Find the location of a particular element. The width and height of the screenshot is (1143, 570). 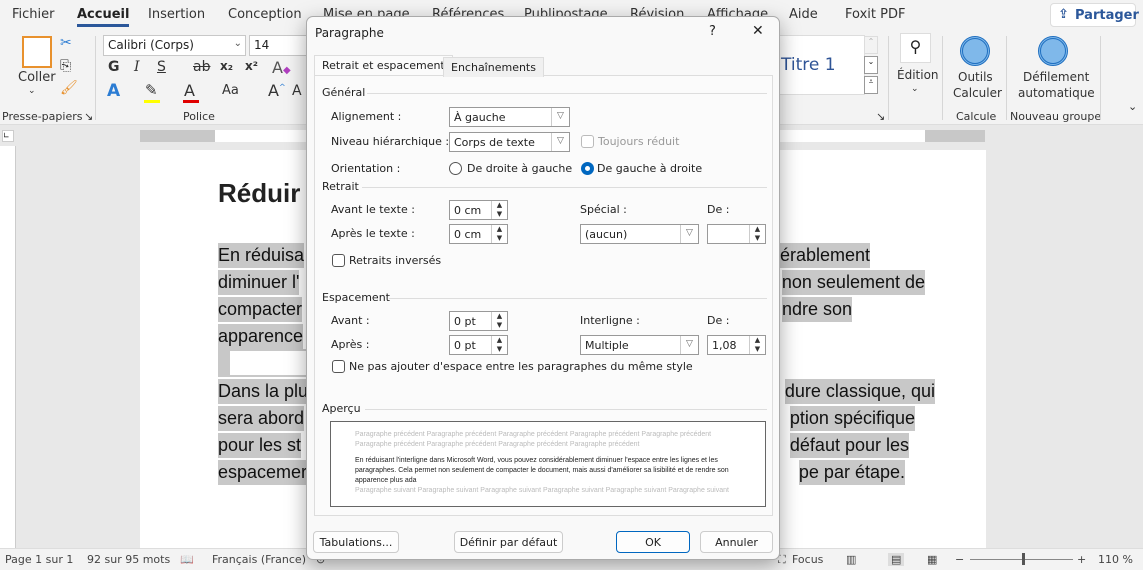

ltr-radio is located at coordinates (587, 168).